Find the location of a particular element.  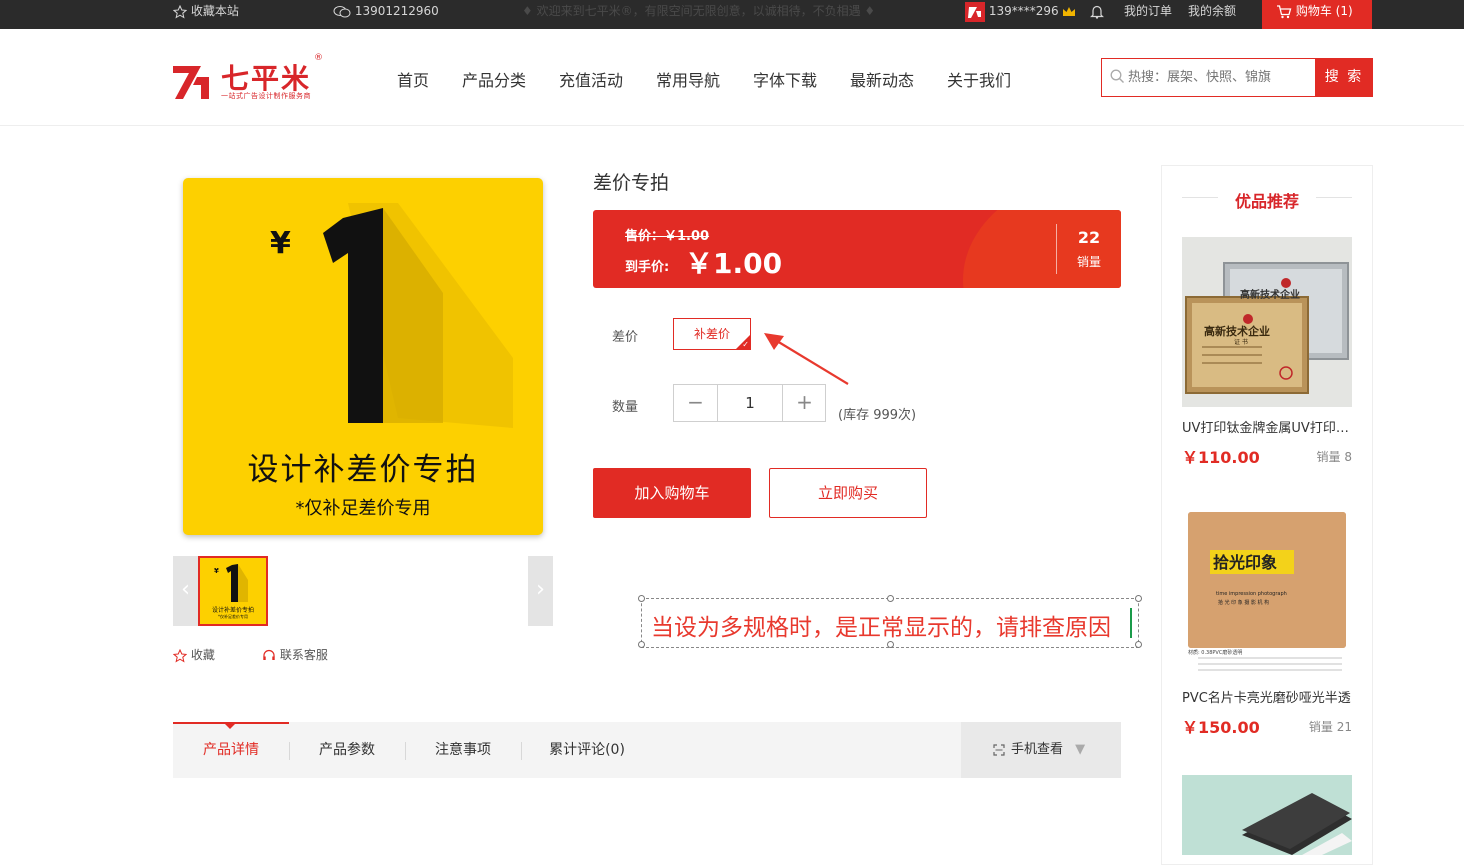

business-card-stack-art is located at coordinates (1297, 824).